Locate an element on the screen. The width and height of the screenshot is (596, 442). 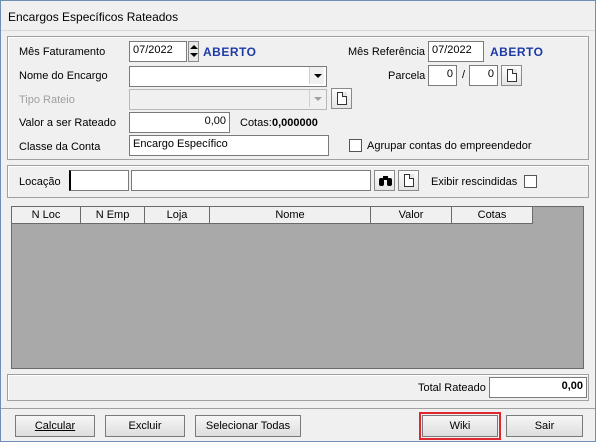
mes-faturamento-field: 07/2022 is located at coordinates (158, 51).